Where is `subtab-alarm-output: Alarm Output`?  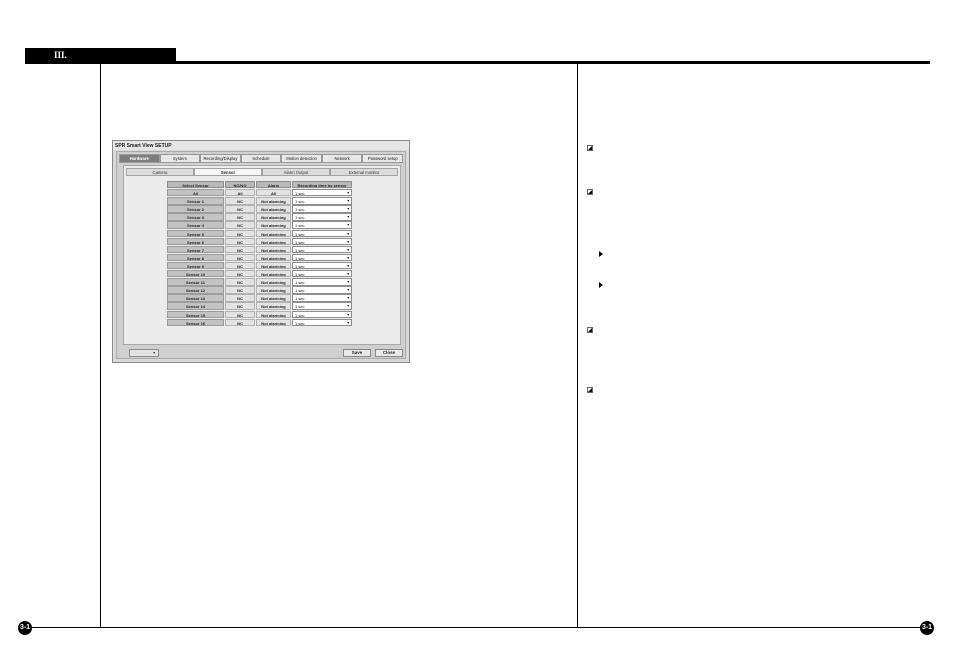 subtab-alarm-output: Alarm Output is located at coordinates (296, 172).